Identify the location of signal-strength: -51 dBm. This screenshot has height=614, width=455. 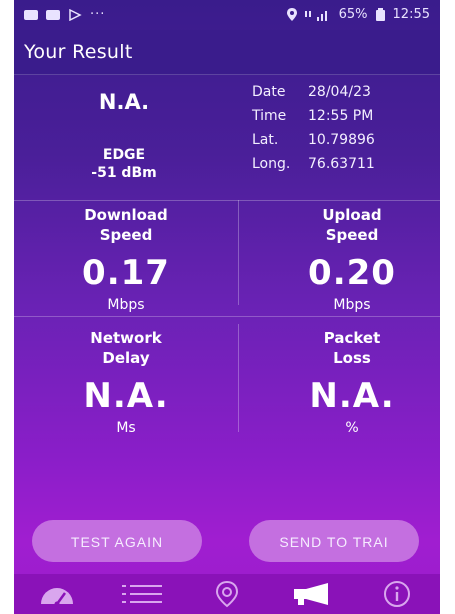
(124, 173).